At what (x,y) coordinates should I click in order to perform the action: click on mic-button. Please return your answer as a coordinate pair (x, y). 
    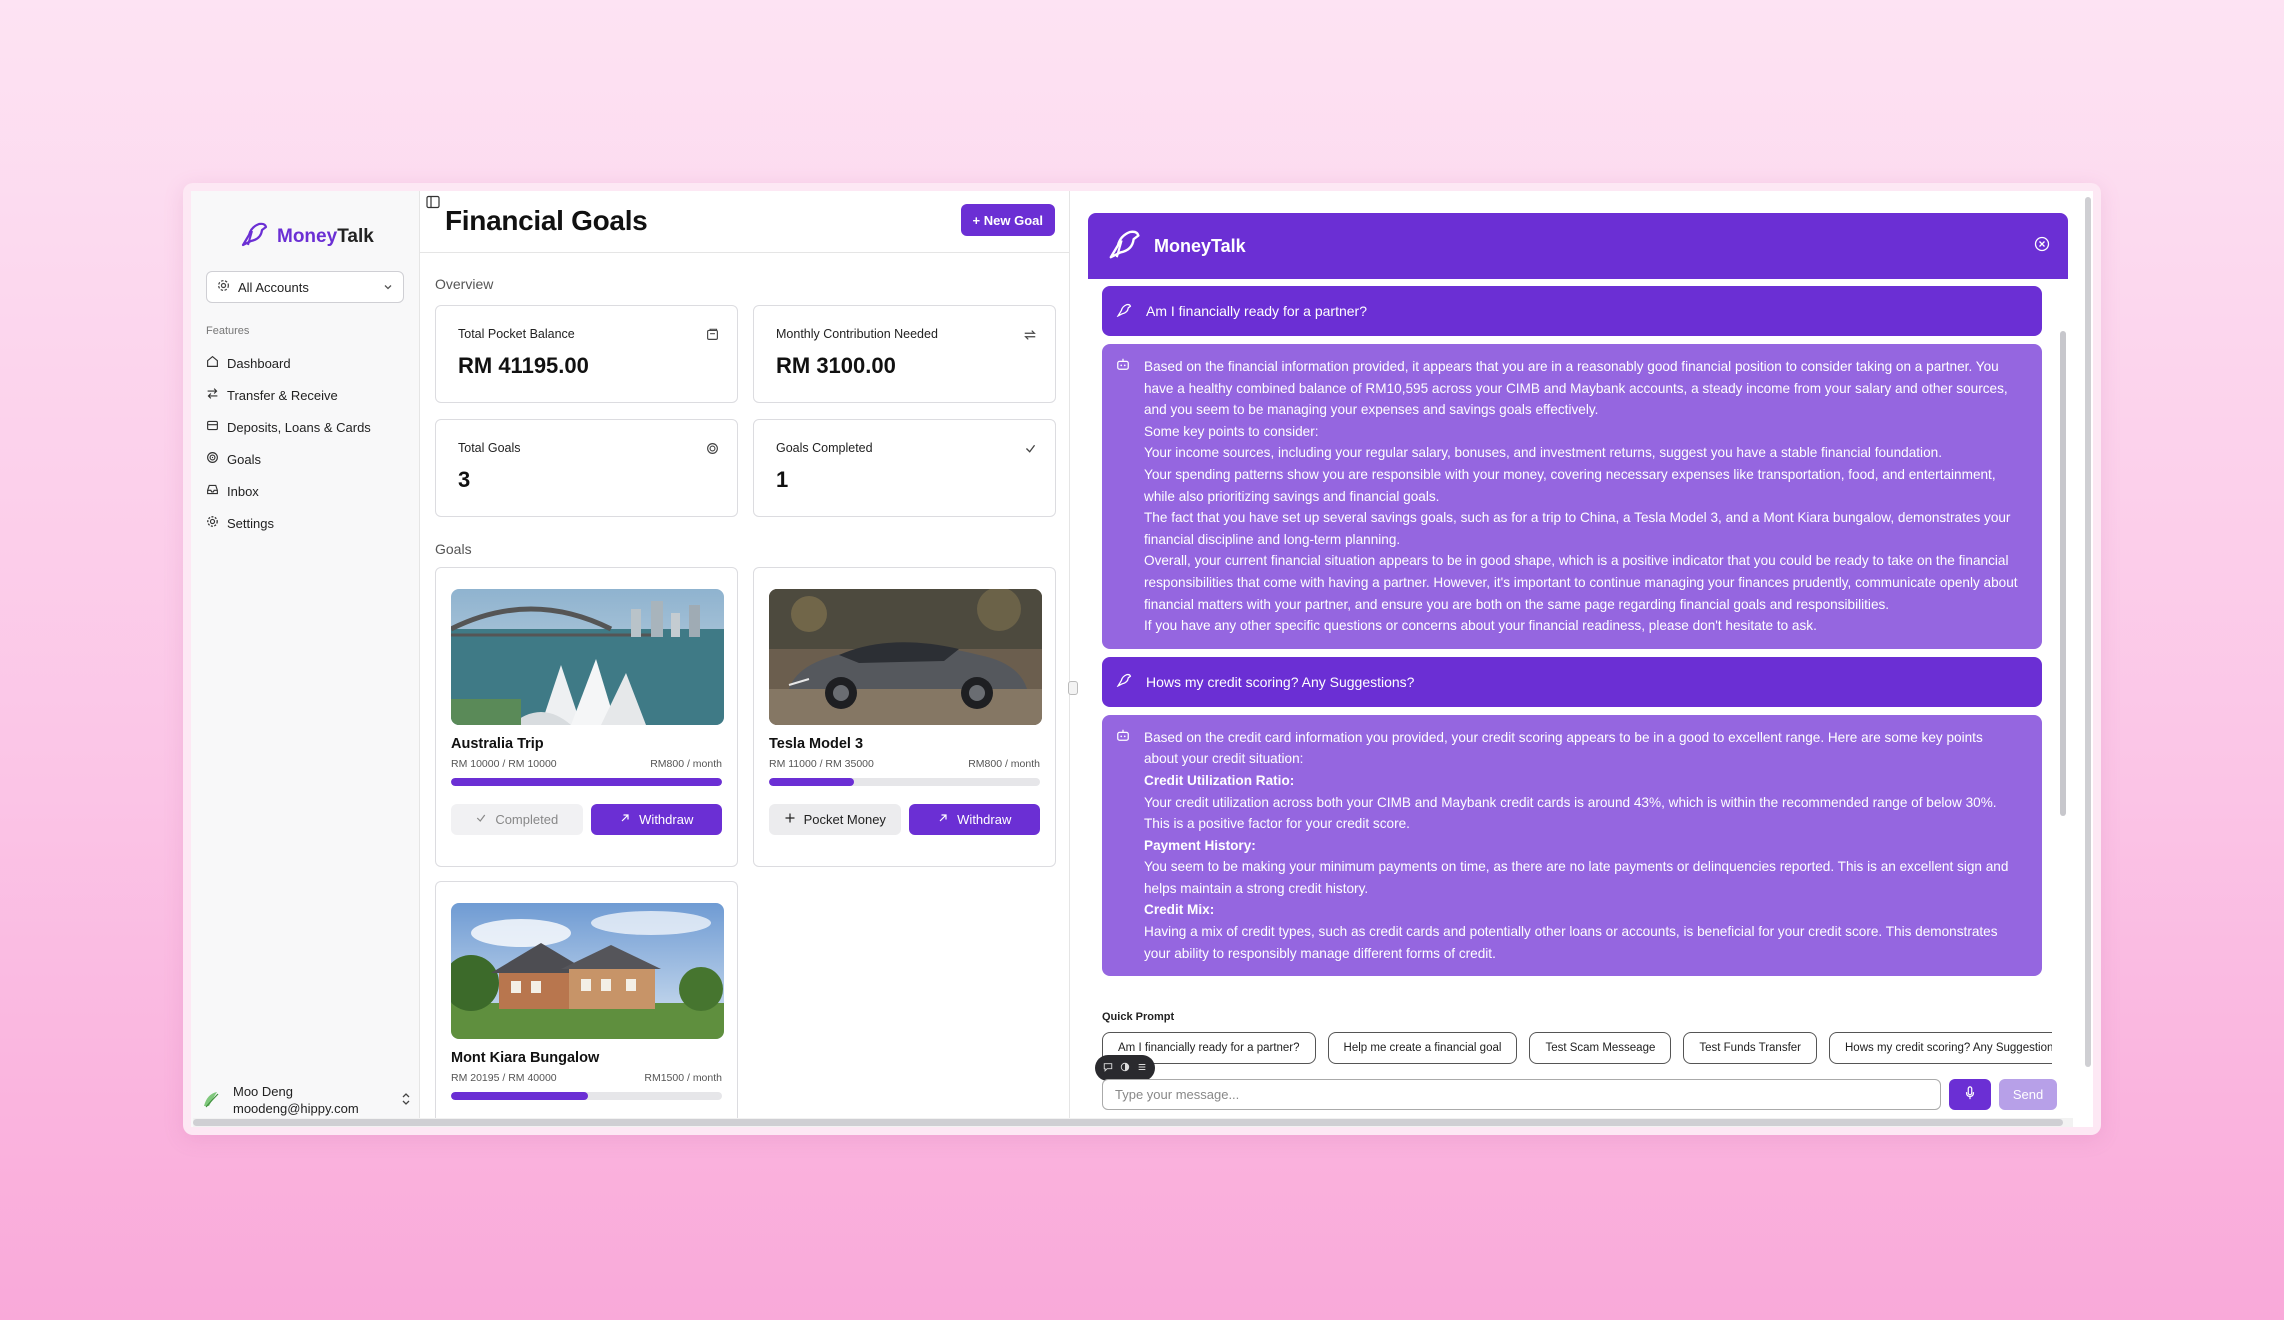
    Looking at the image, I should click on (1970, 1094).